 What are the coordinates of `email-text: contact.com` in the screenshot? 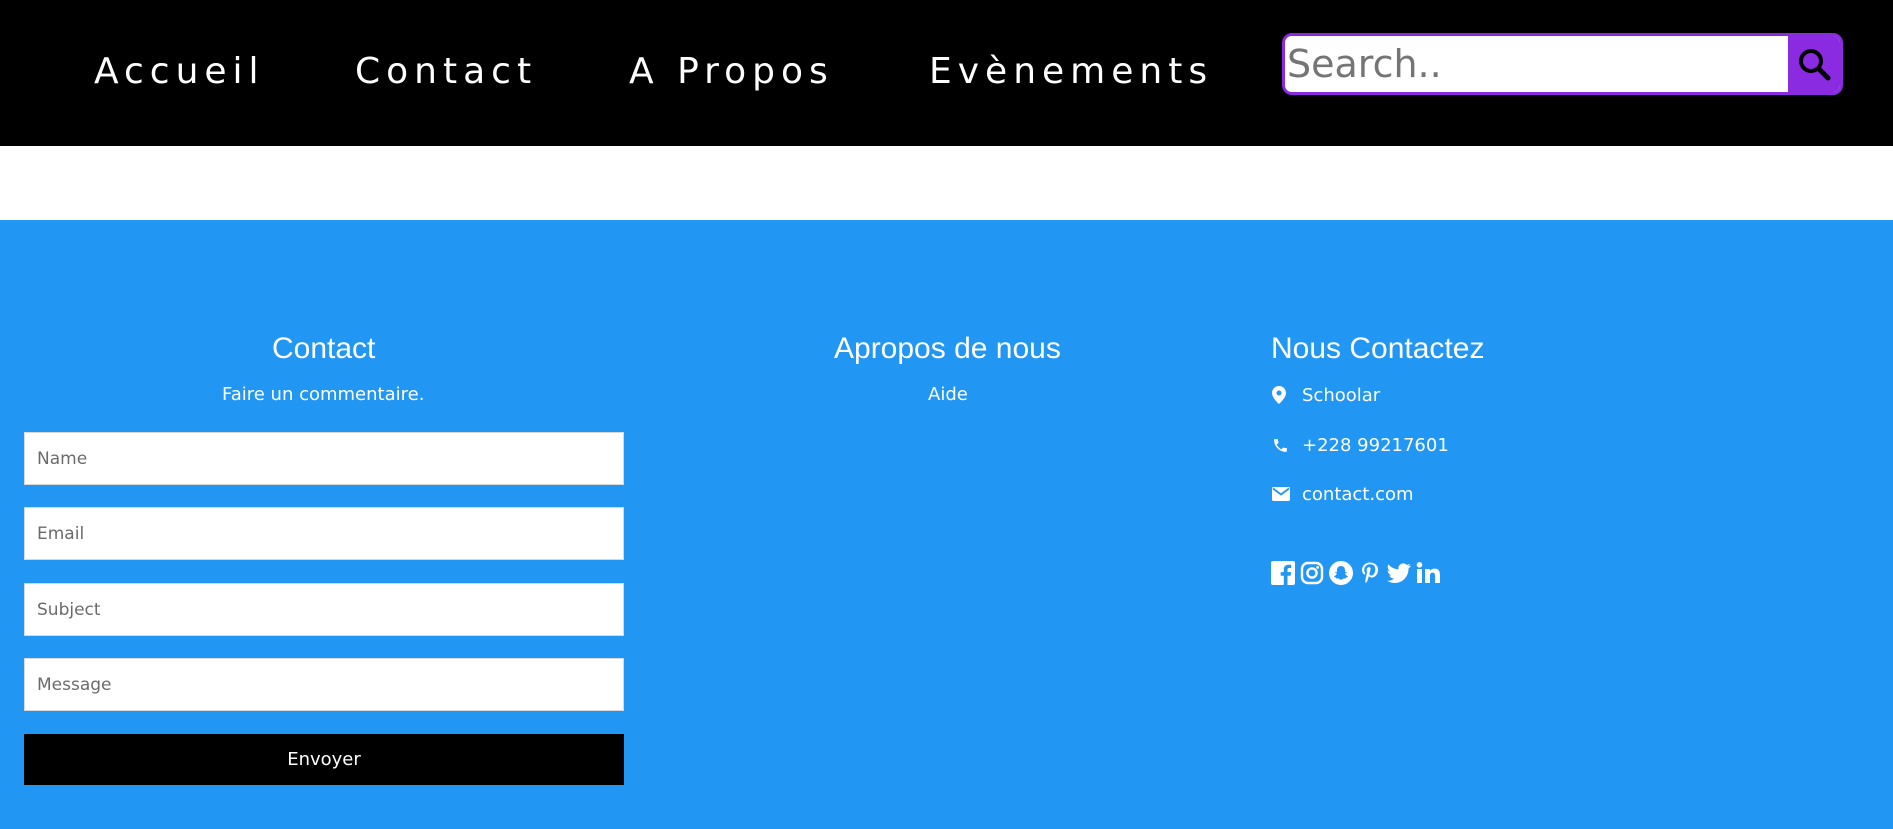 It's located at (1358, 494).